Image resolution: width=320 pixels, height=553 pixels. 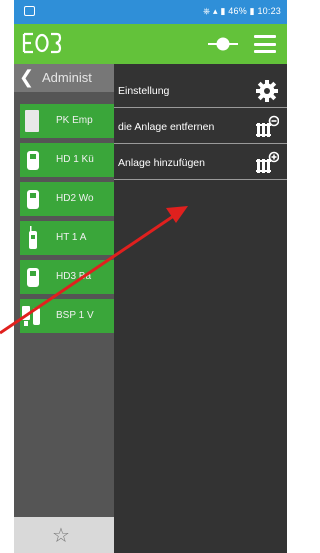 What do you see at coordinates (200, 91) in the screenshot?
I see `menu-item-einstellung: Einstellung` at bounding box center [200, 91].